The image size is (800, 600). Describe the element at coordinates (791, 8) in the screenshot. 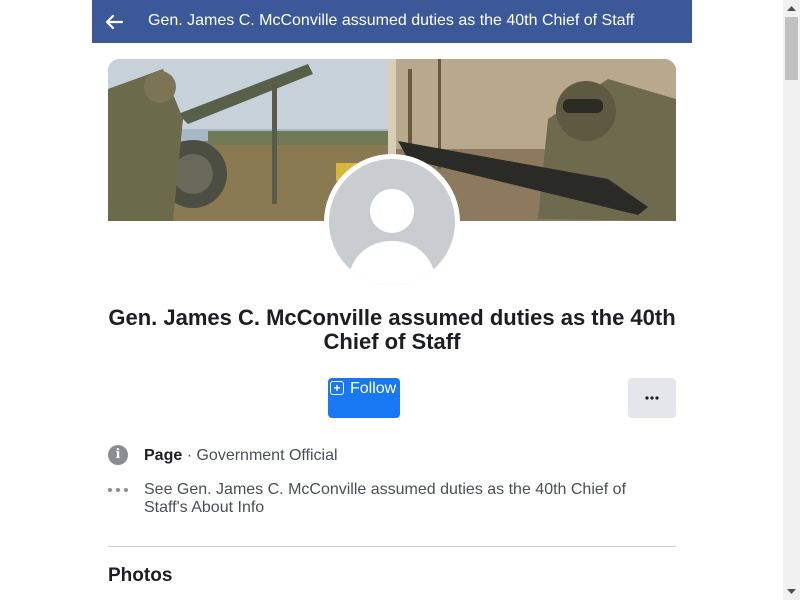

I see `scroll-up-arrow-icon` at that location.